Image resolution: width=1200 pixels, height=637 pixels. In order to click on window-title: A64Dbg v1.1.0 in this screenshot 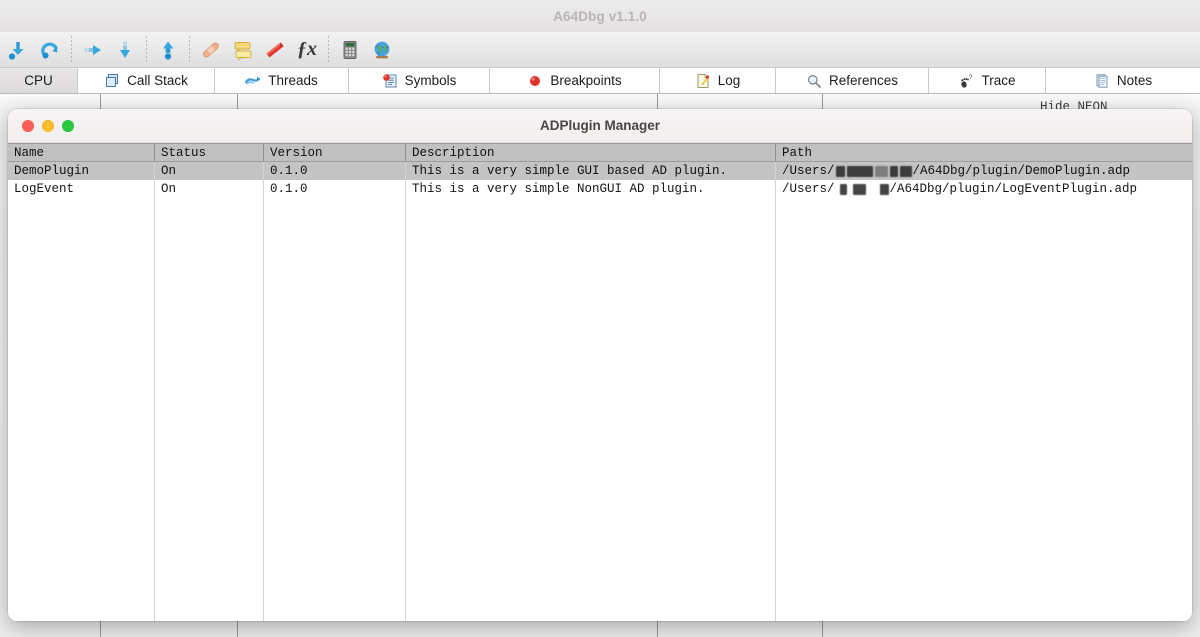, I will do `click(600, 16)`.